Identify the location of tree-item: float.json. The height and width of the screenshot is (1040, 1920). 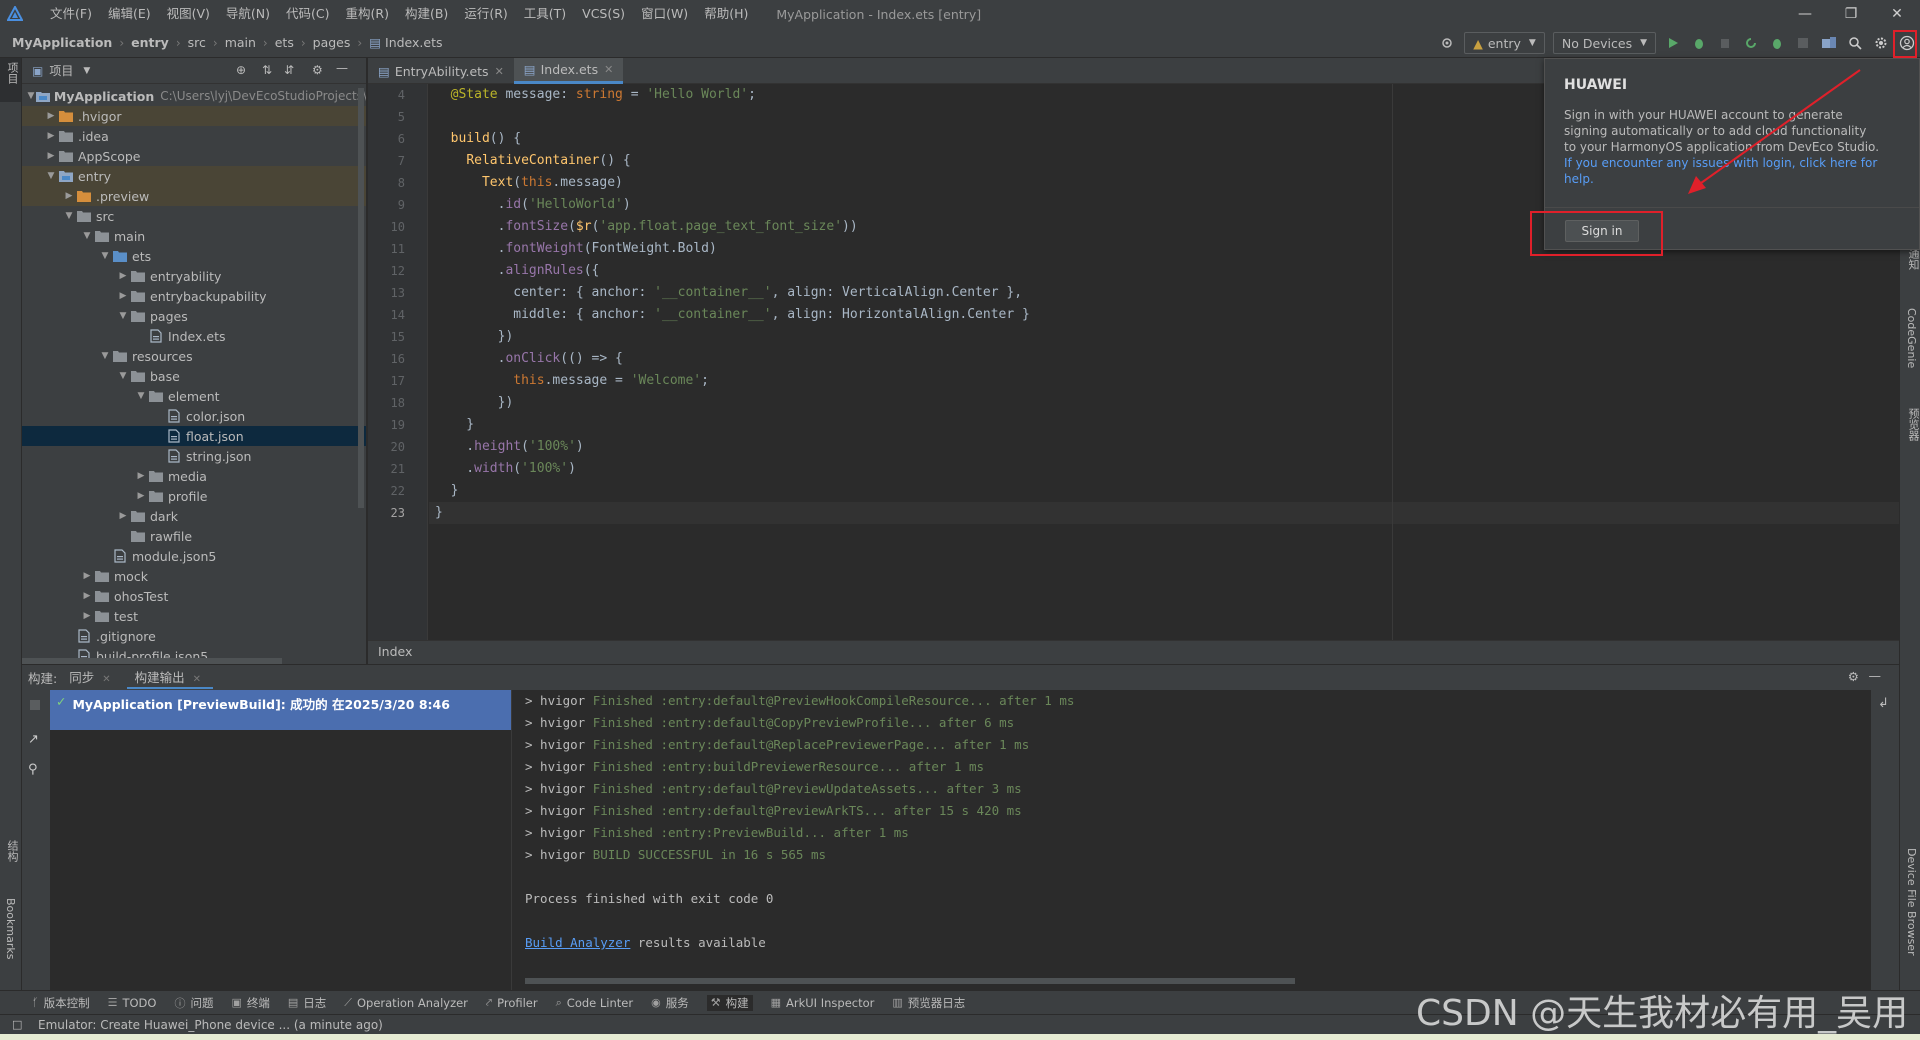
(194, 436).